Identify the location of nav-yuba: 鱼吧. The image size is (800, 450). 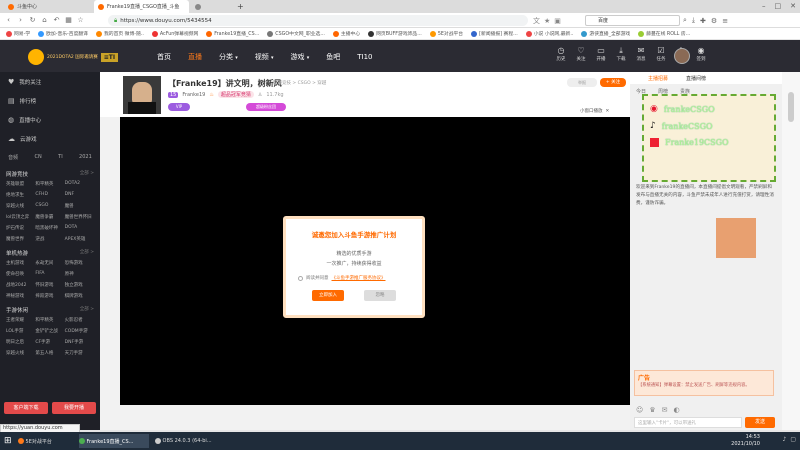
(333, 57).